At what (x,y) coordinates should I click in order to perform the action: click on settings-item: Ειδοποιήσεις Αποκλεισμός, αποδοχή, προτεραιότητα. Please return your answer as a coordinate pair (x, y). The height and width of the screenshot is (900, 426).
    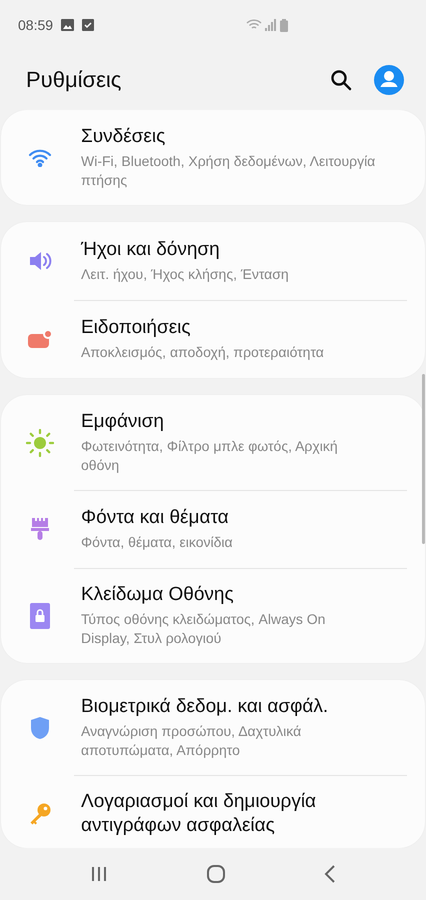
    Looking at the image, I should click on (213, 339).